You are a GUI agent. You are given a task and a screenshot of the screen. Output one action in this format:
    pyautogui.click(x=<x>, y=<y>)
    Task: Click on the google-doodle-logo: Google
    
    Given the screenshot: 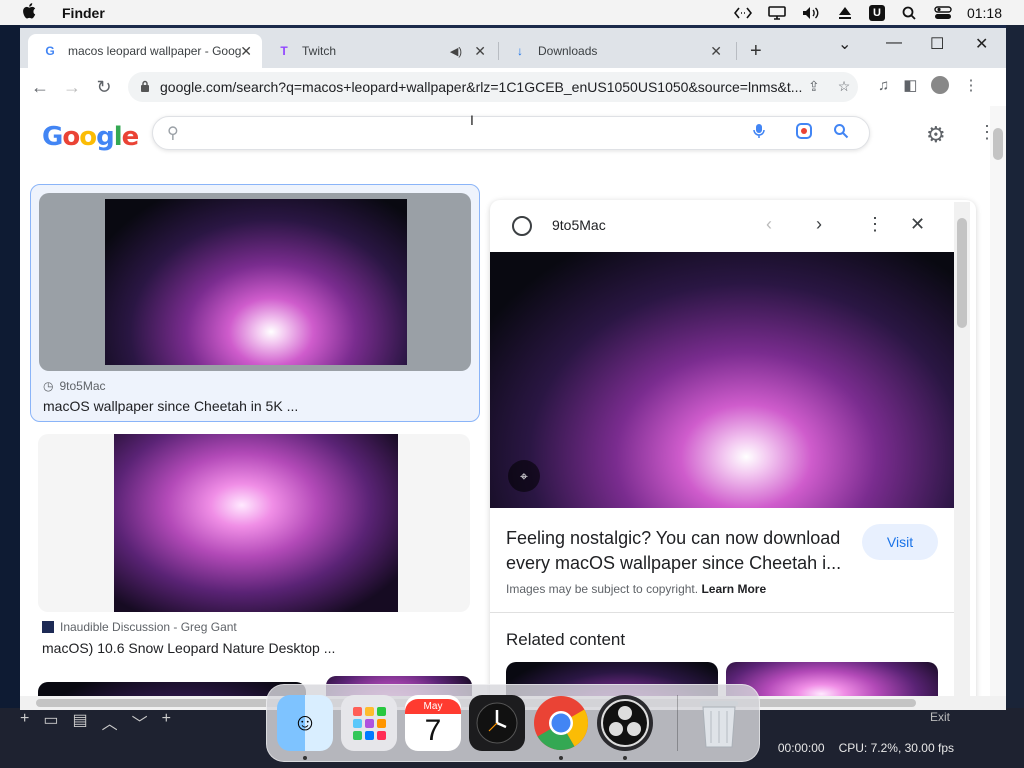 What is the action you would take?
    pyautogui.click(x=90, y=137)
    